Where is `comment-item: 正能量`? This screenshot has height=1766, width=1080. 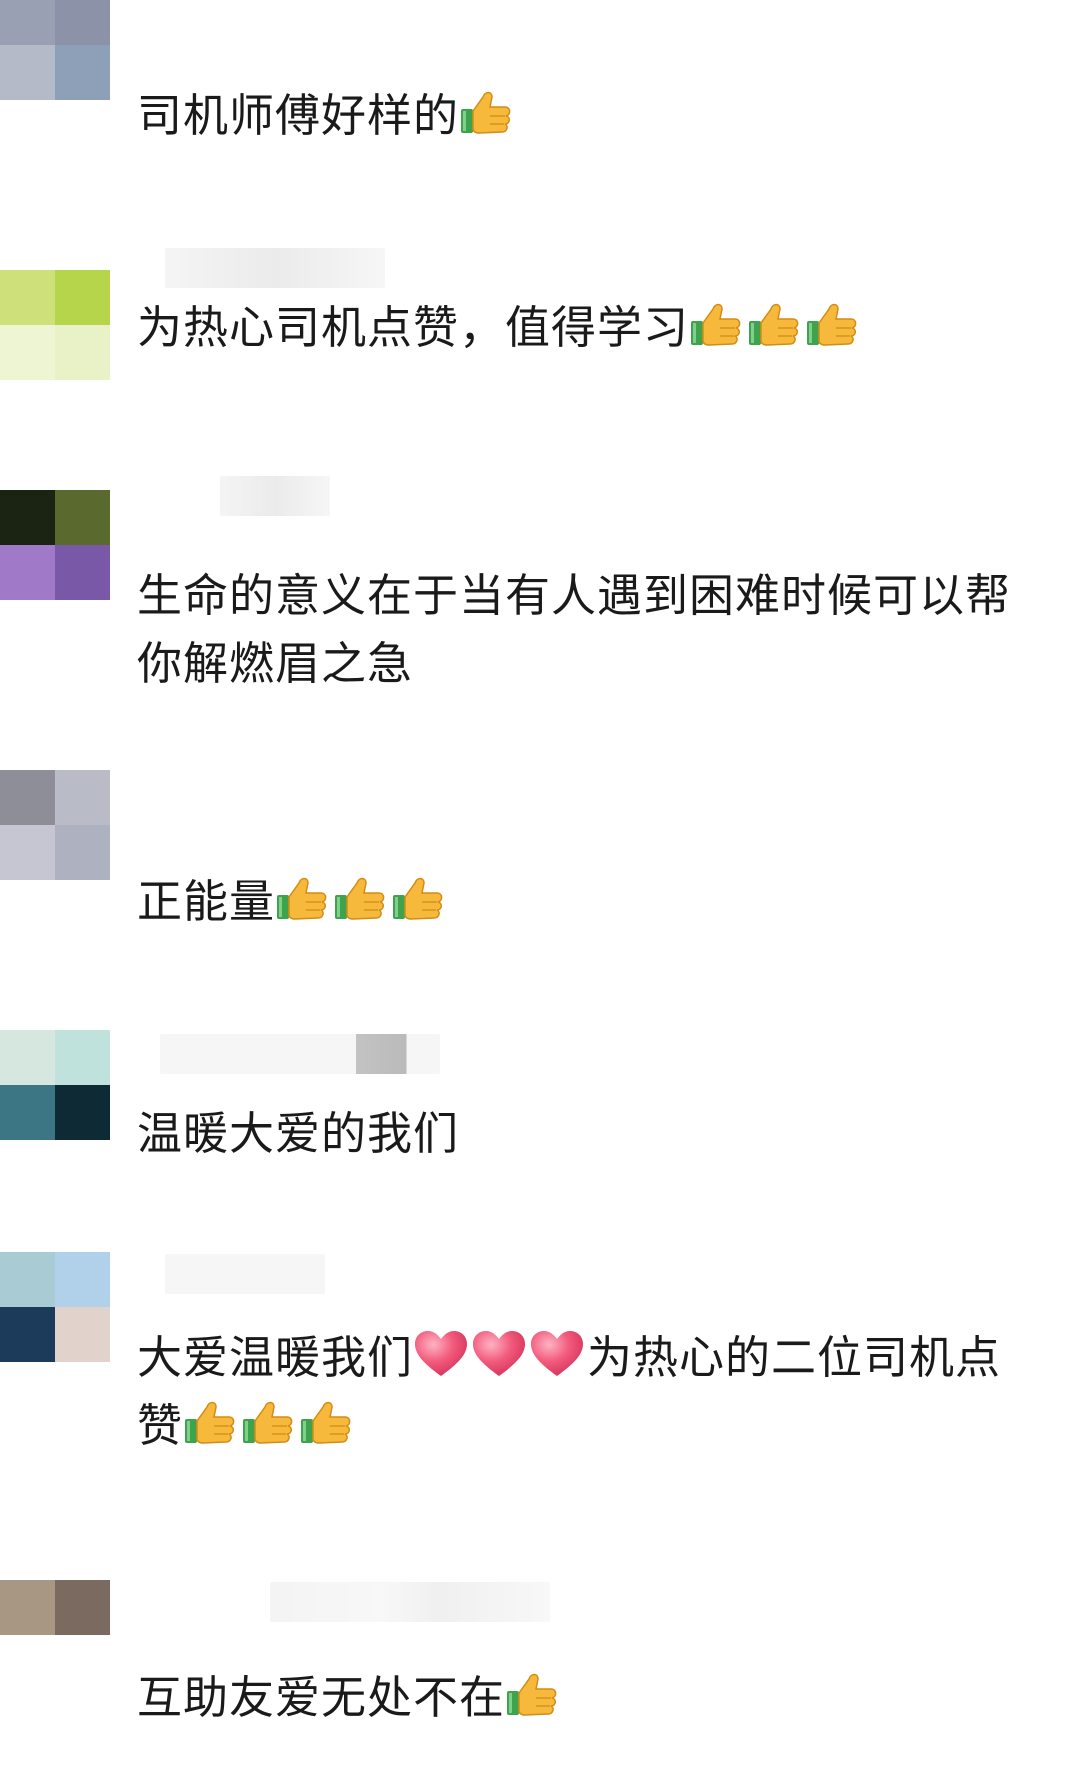 comment-item: 正能量 is located at coordinates (540, 865).